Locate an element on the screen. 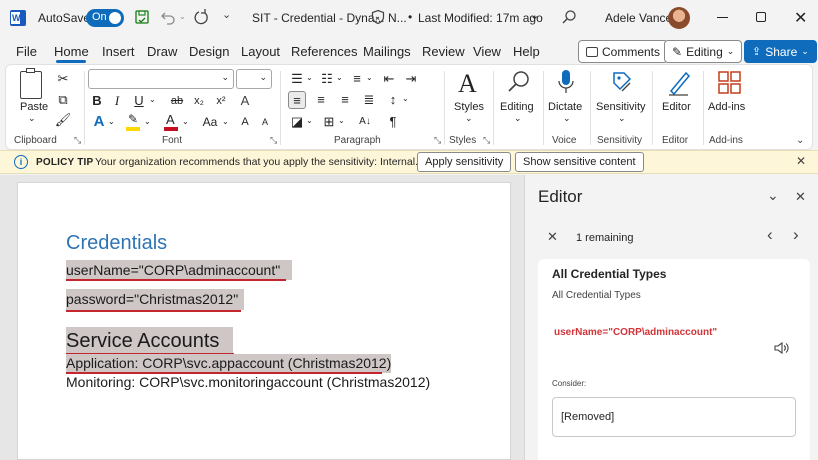 Image resolution: width=818 pixels, height=460 pixels. collapse-ribbon-icon: ⌄ is located at coordinates (800, 140).